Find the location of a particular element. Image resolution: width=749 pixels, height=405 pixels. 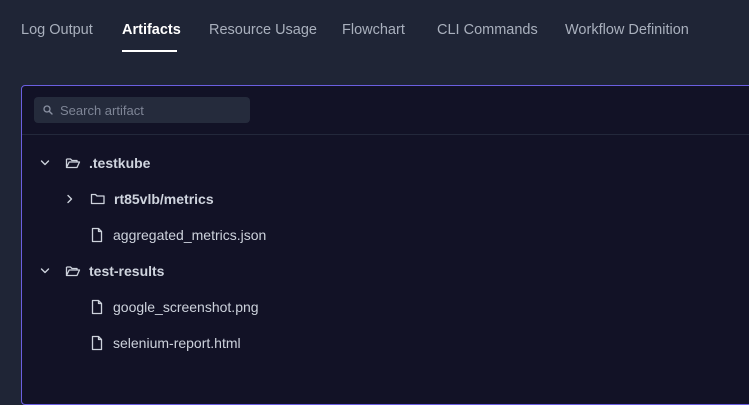

chevron-right-icon is located at coordinates (70, 199).